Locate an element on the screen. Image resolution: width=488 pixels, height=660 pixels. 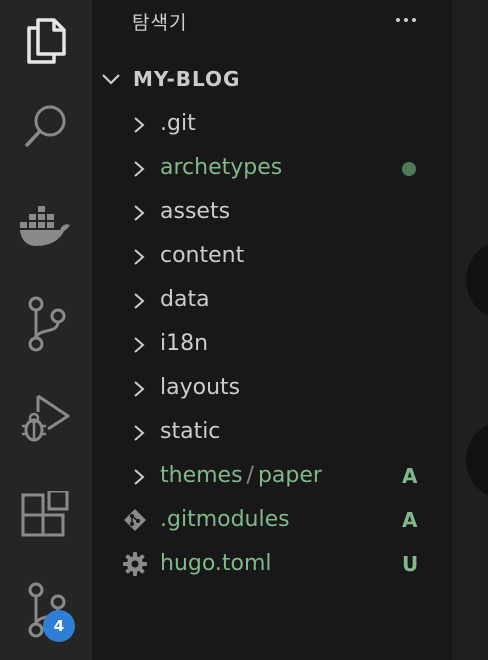
source-control-badged-button is located at coordinates (46, 610).